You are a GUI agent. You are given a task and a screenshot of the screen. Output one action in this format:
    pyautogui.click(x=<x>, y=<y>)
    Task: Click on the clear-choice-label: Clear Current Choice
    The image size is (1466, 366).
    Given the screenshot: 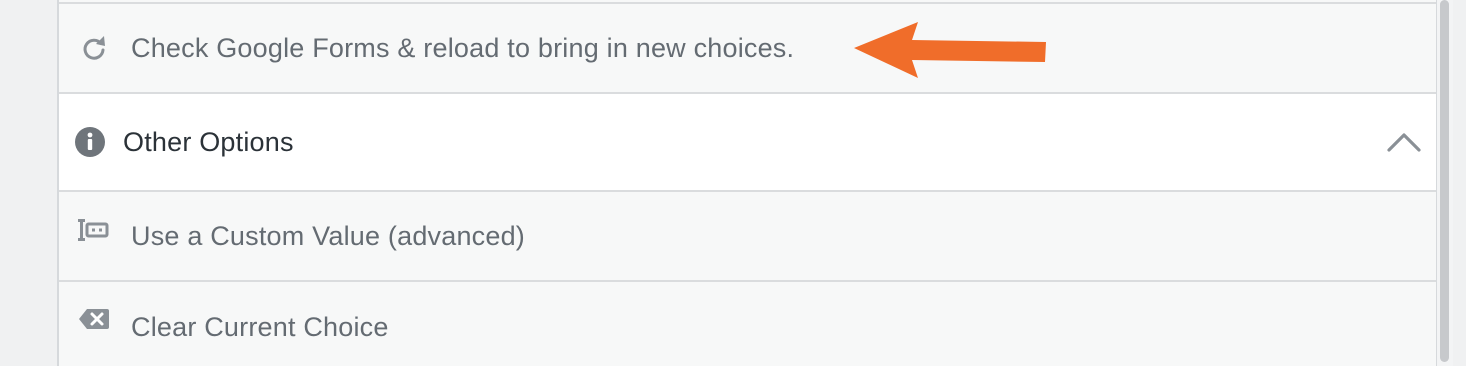 What is the action you would take?
    pyautogui.click(x=260, y=326)
    